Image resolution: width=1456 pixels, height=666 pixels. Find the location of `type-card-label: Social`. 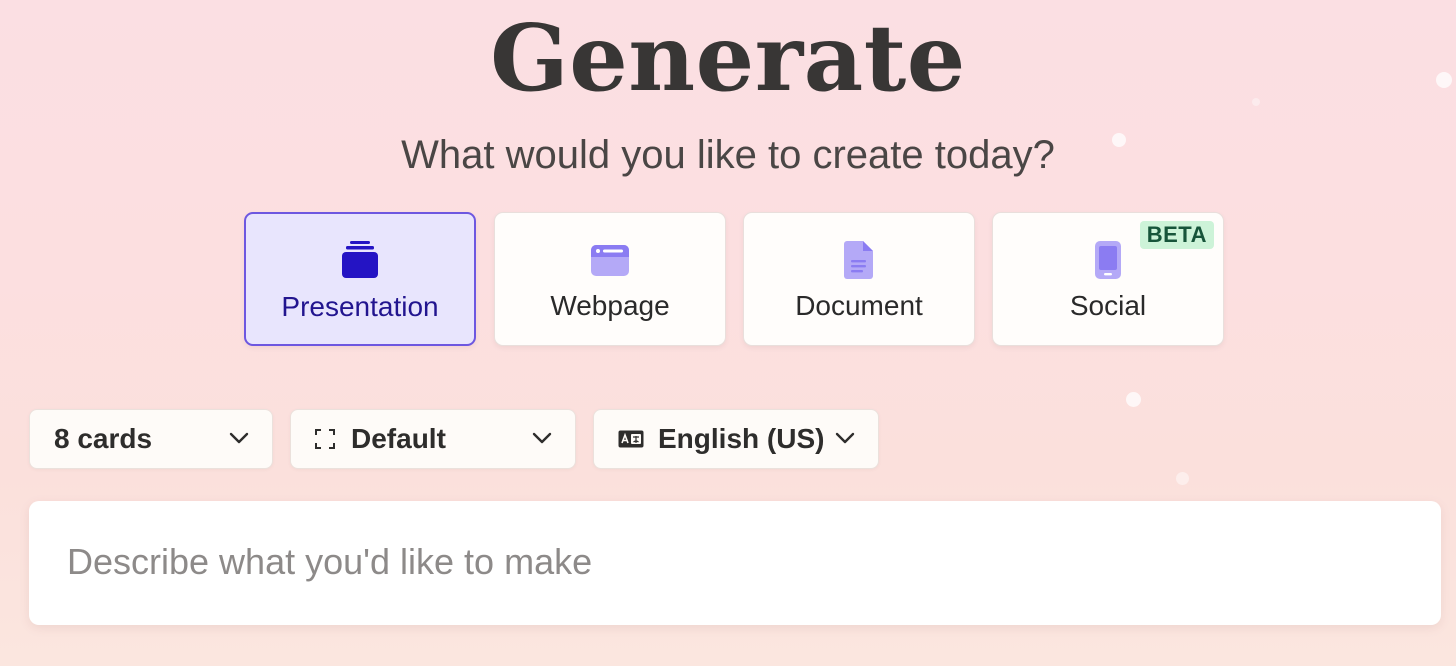

type-card-label: Social is located at coordinates (1108, 305).